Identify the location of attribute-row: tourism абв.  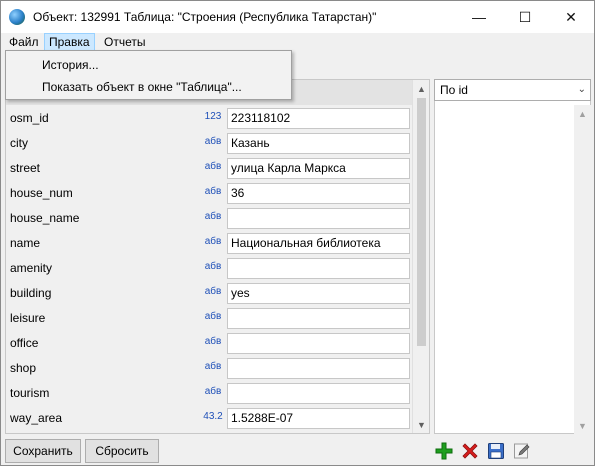
(209, 393).